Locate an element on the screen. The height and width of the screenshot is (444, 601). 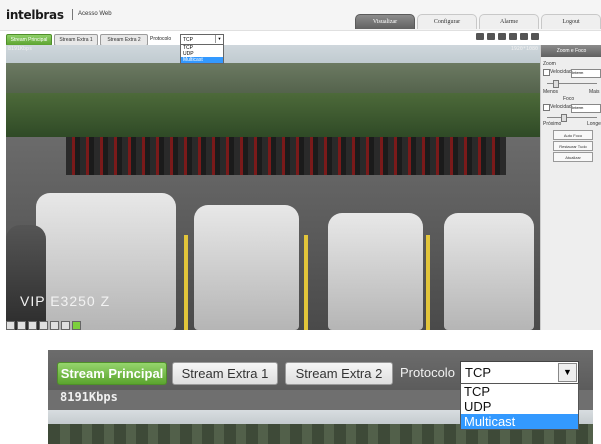
detail-protocol-option-multicast: Multicast is located at coordinates (519, 421).